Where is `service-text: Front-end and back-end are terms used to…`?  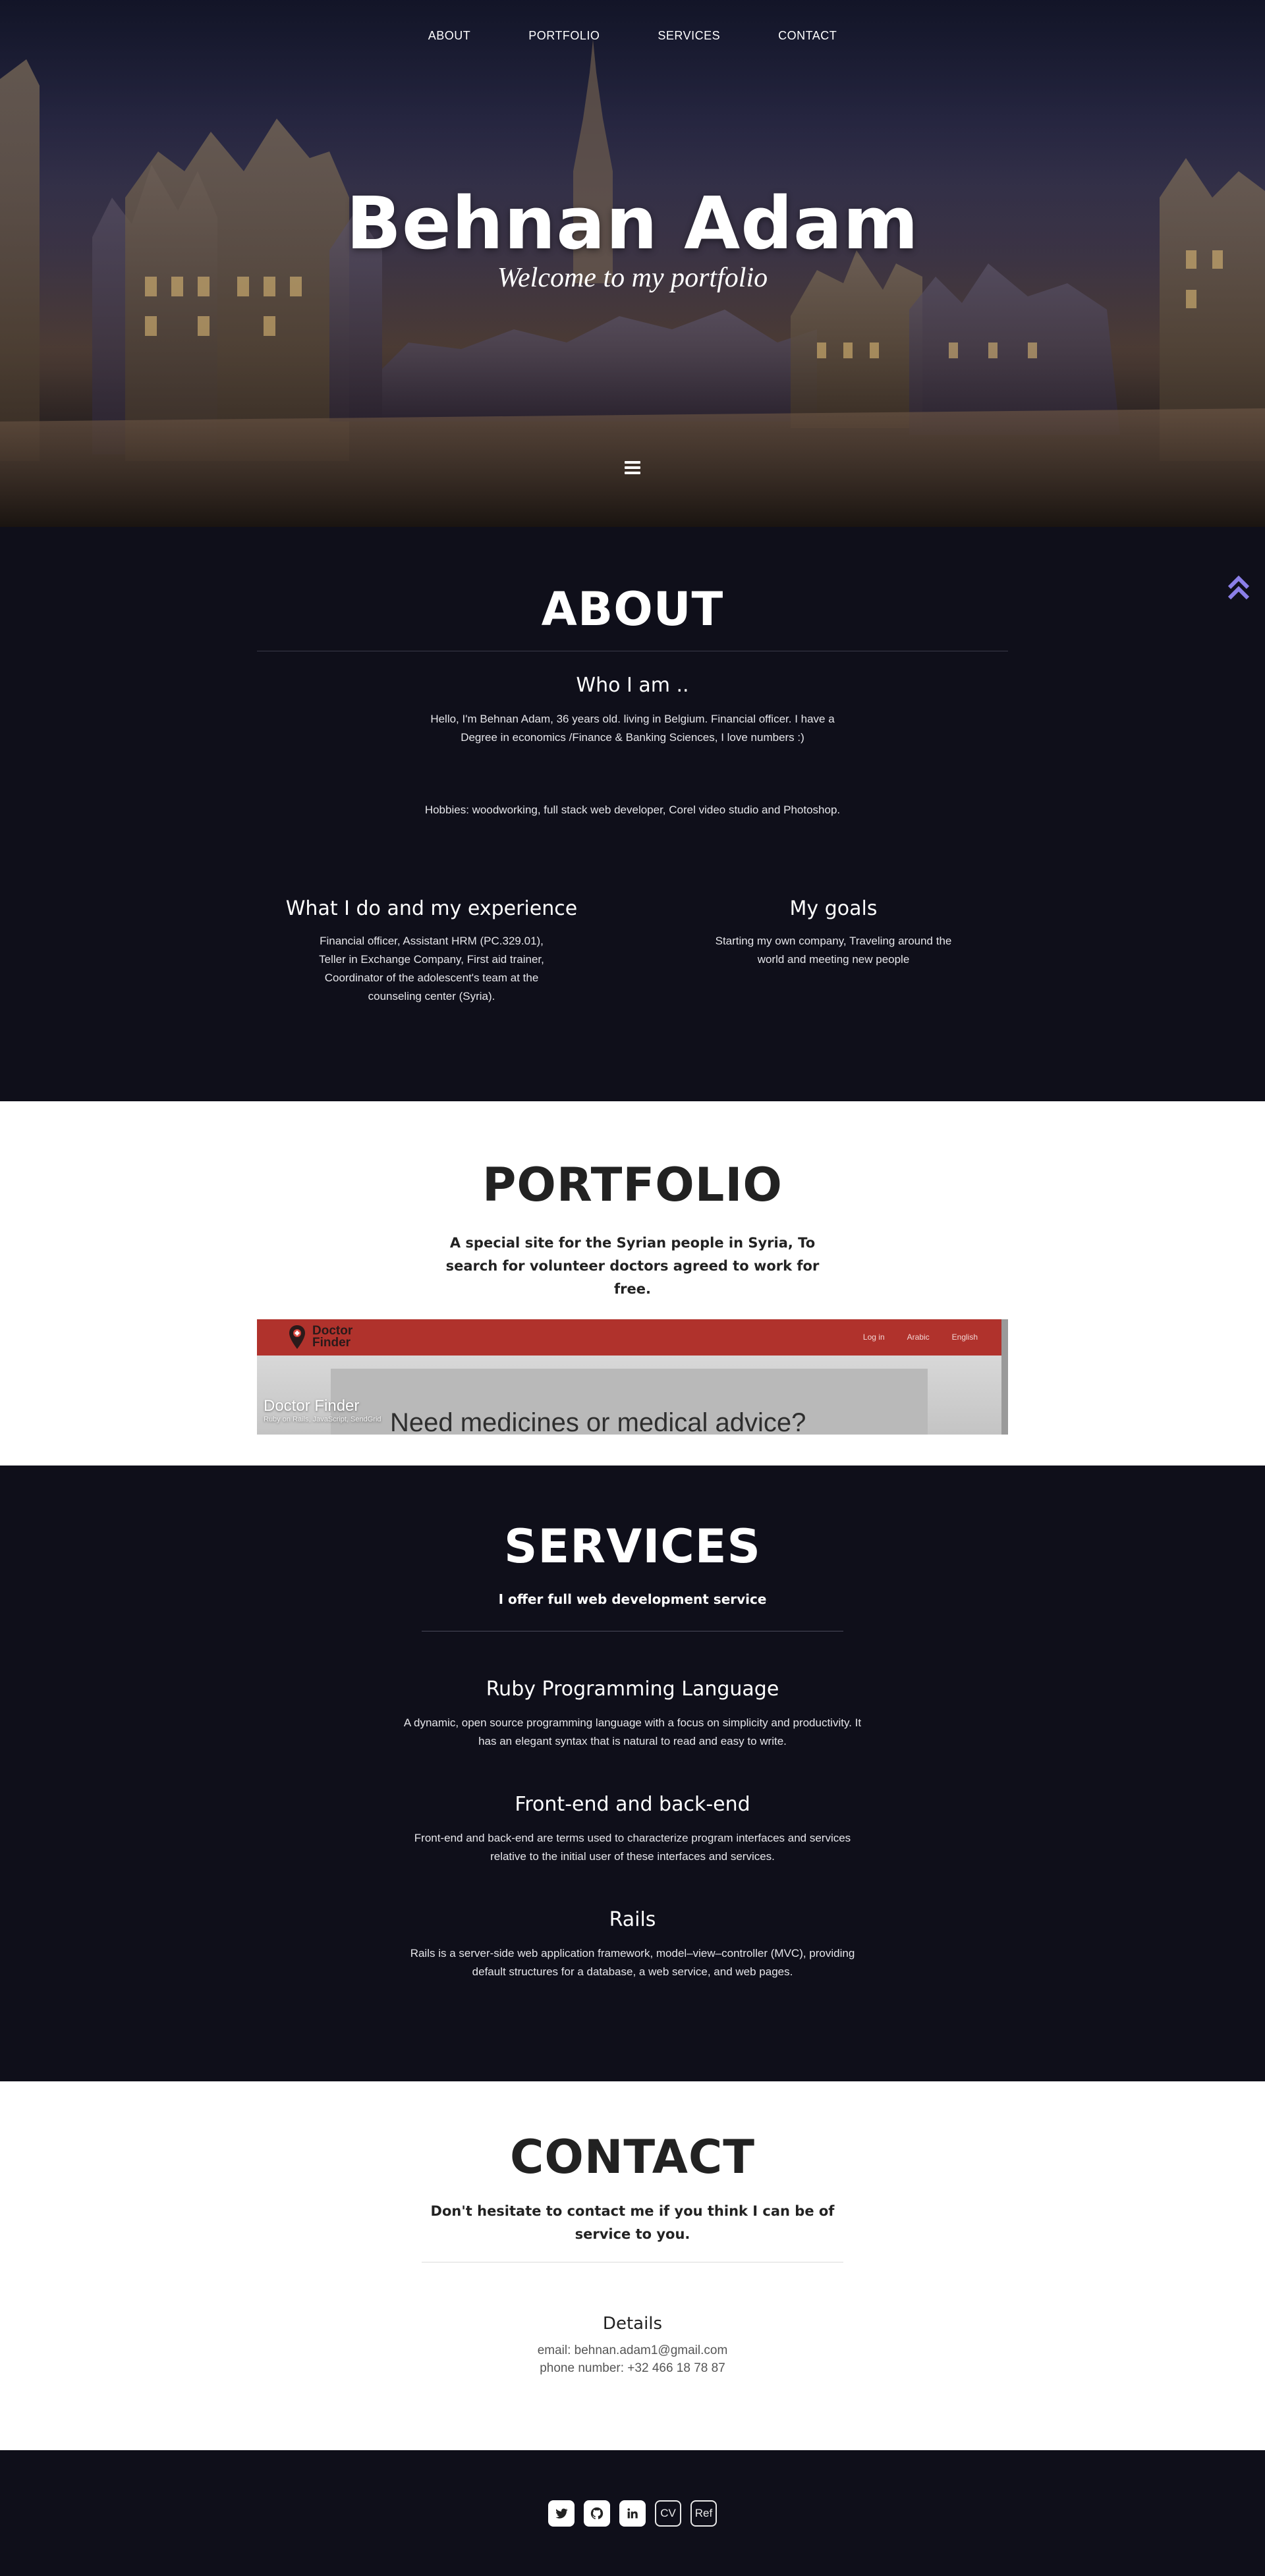
service-text: Front-end and back-end are terms used to… is located at coordinates (632, 1847).